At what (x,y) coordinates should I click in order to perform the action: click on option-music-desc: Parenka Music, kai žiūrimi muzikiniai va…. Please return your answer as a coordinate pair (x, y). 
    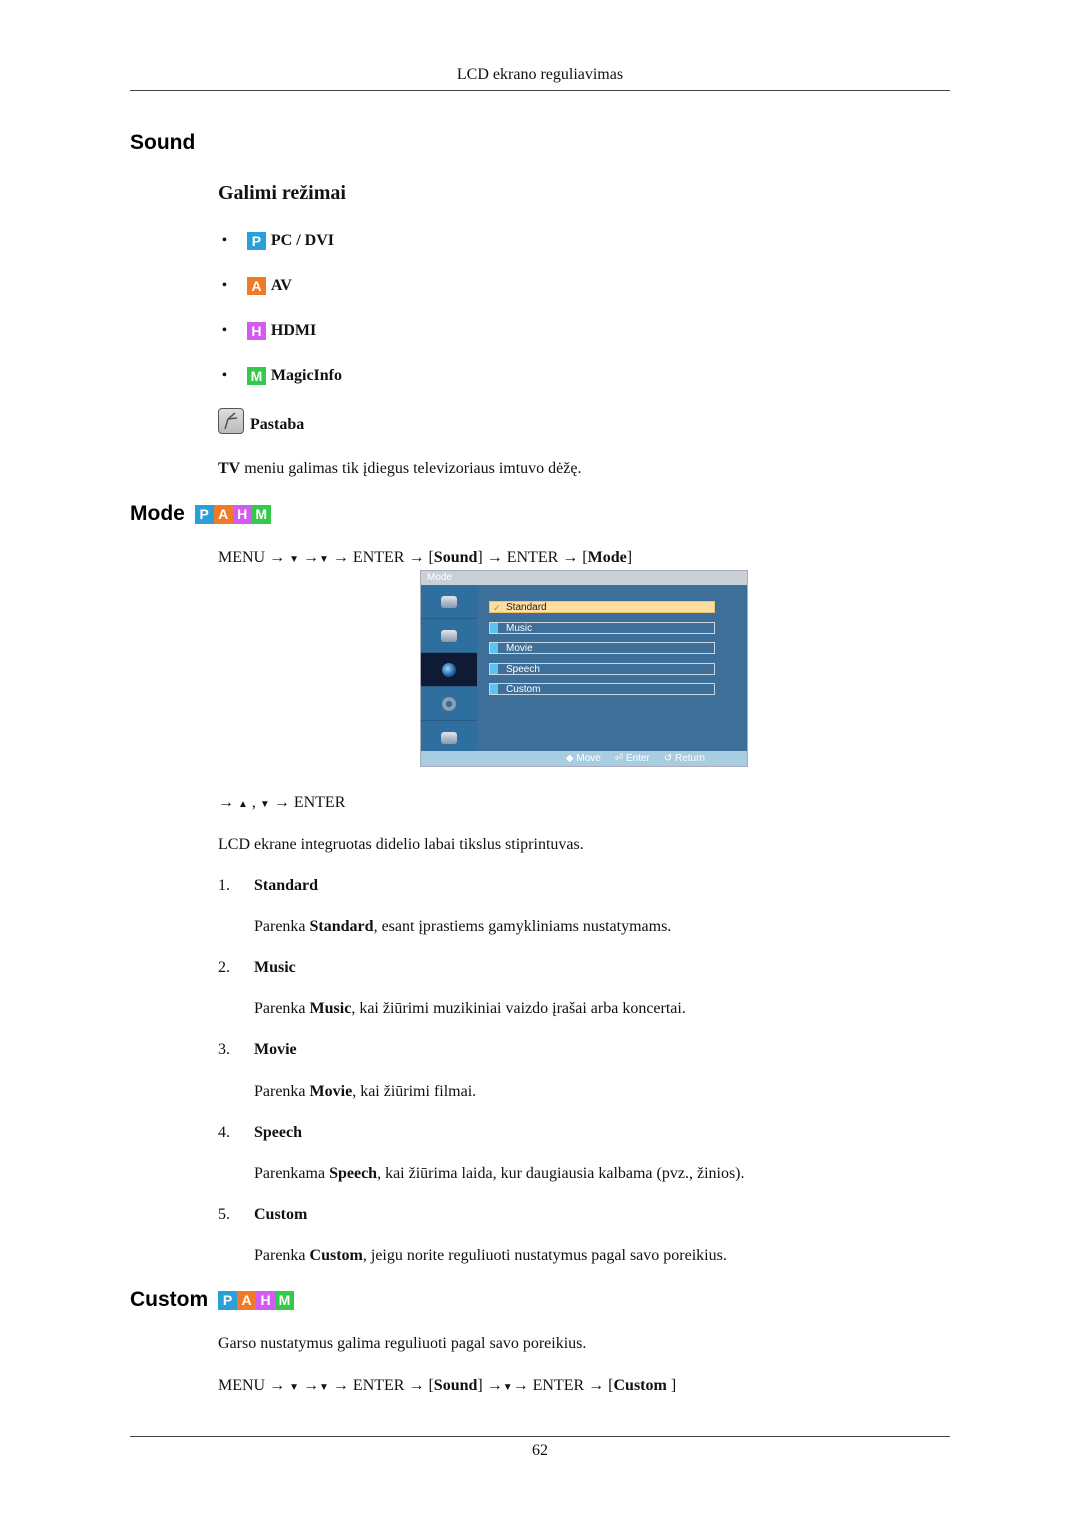
    Looking at the image, I should click on (470, 1009).